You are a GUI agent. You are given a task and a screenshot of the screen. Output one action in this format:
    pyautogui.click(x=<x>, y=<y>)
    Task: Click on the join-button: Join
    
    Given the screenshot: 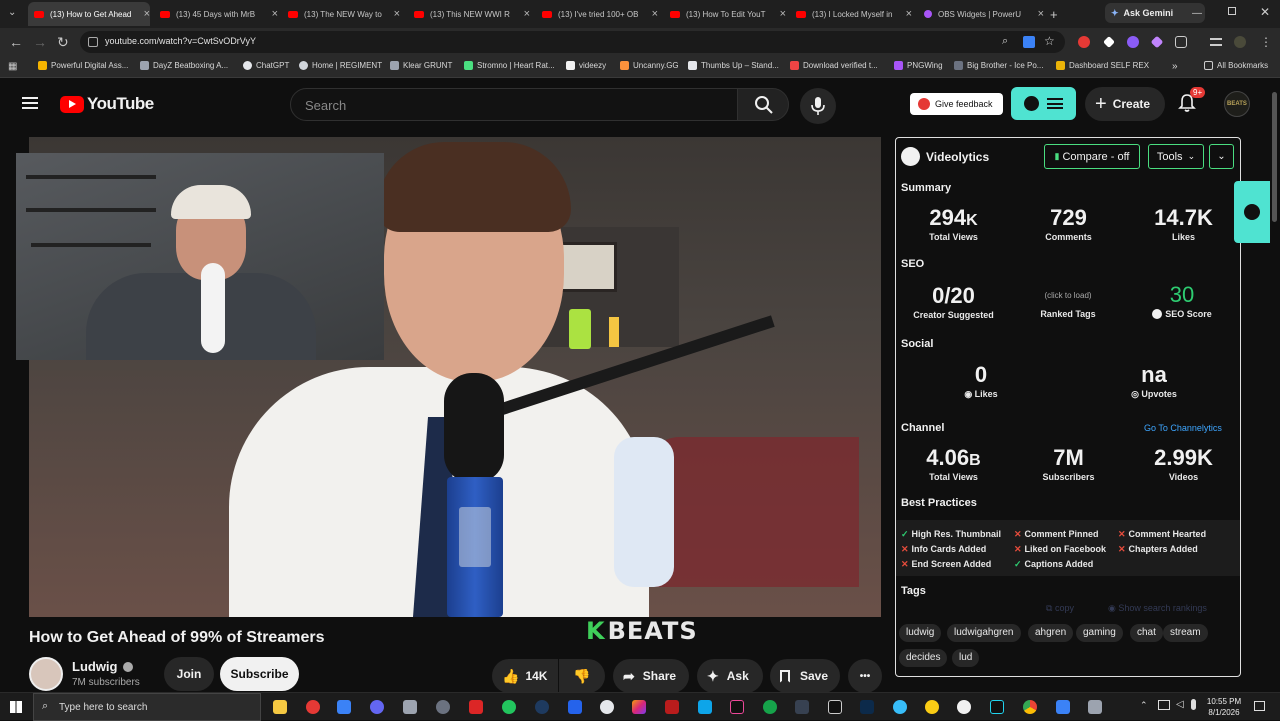 What is the action you would take?
    pyautogui.click(x=189, y=674)
    